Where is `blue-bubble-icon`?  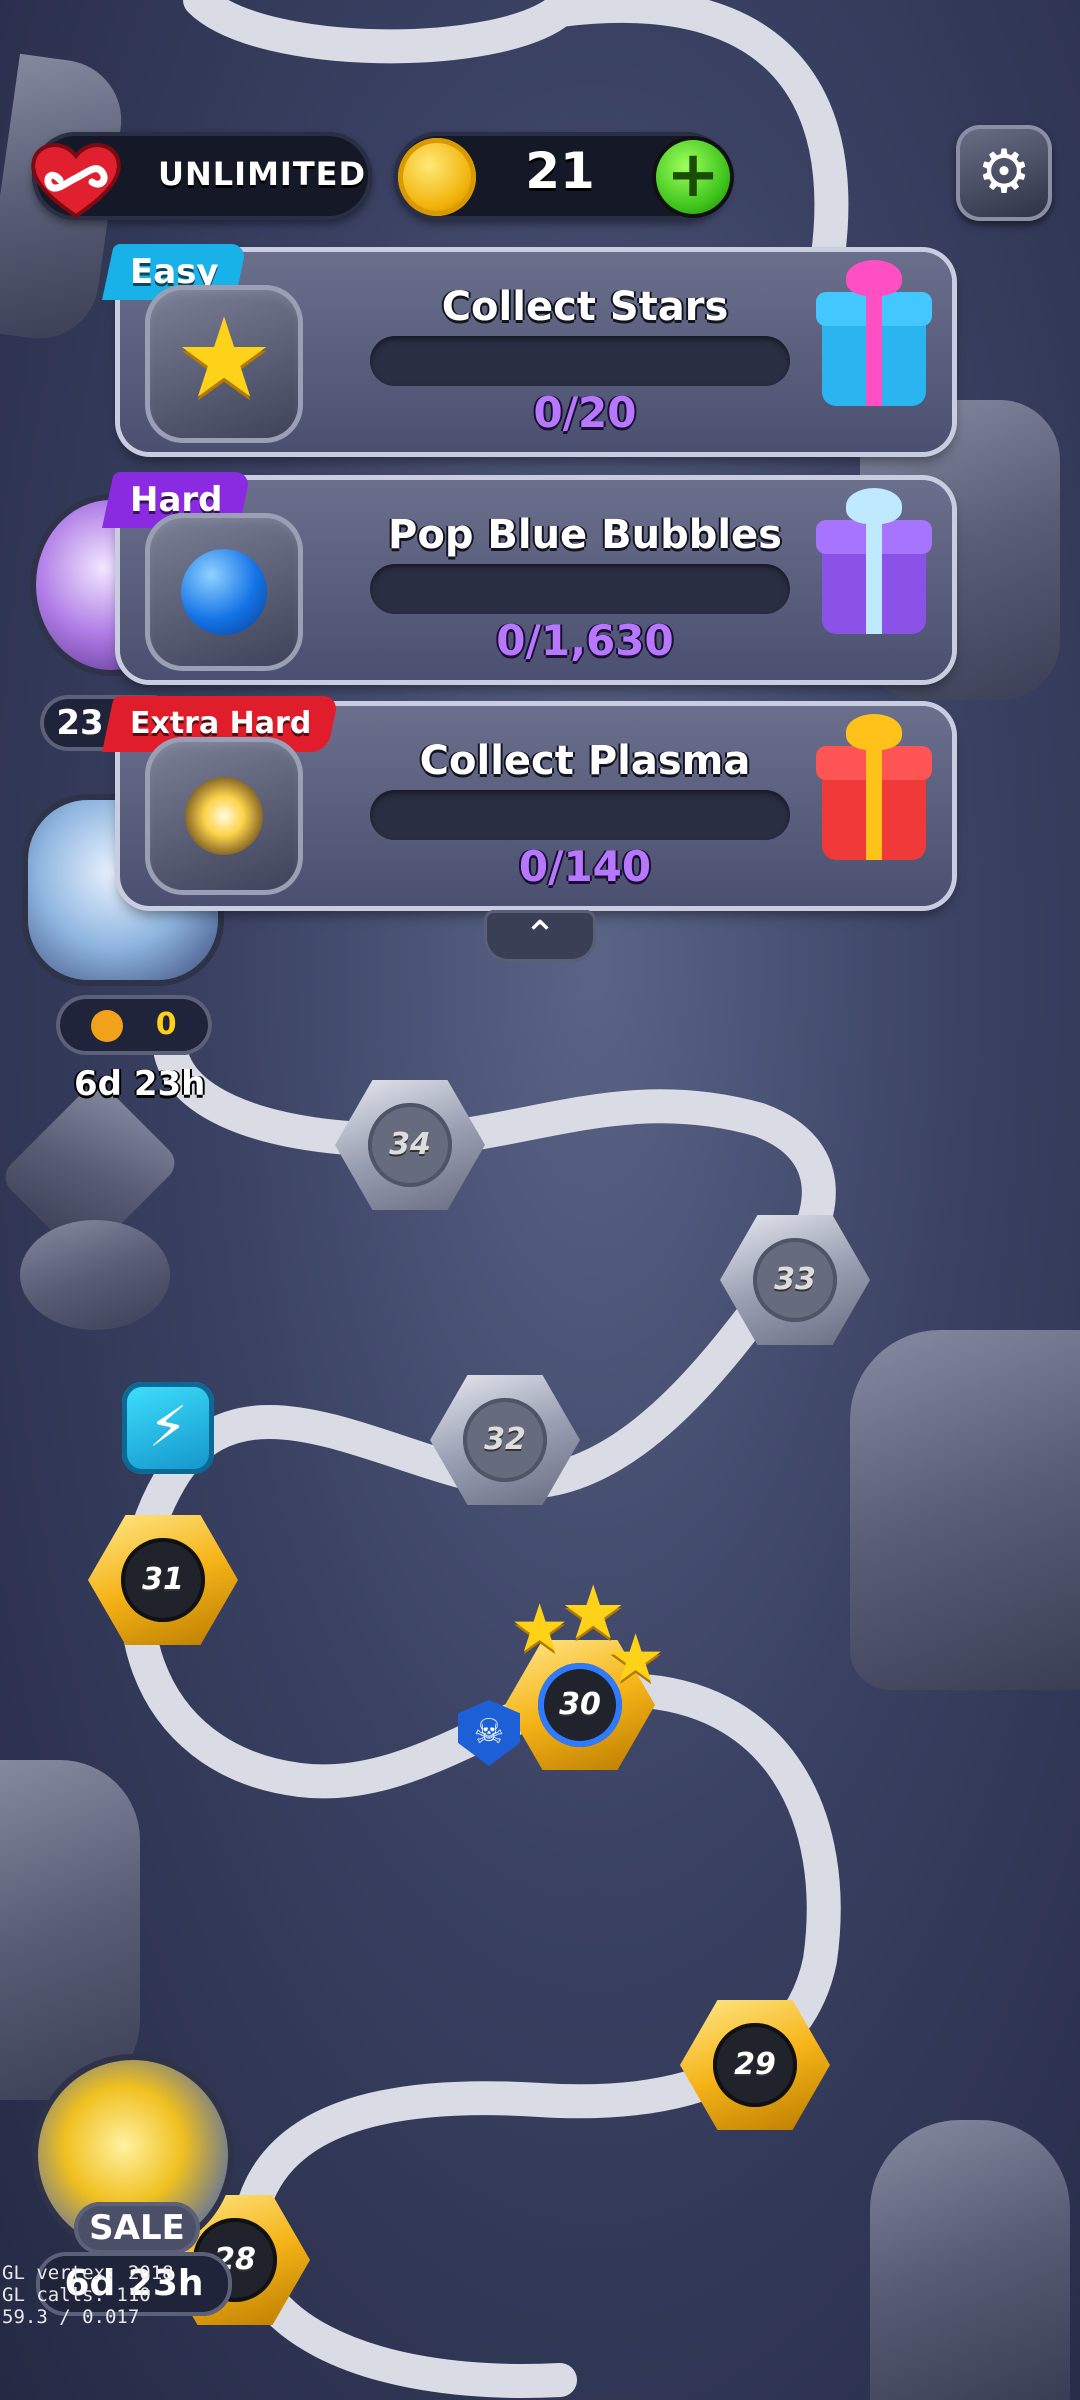 blue-bubble-icon is located at coordinates (224, 592).